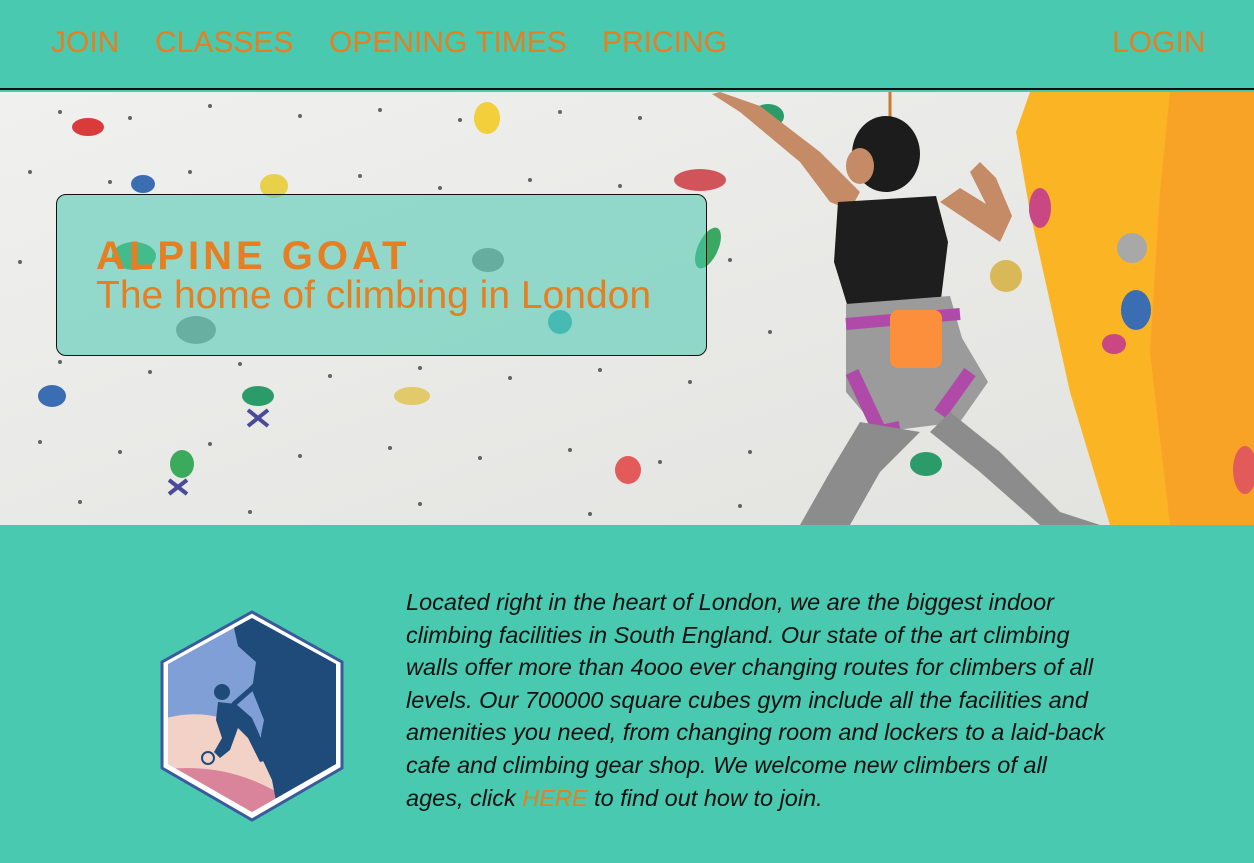 The width and height of the screenshot is (1254, 863). I want to click on nav-login-link: LOGIN, so click(1158, 43).